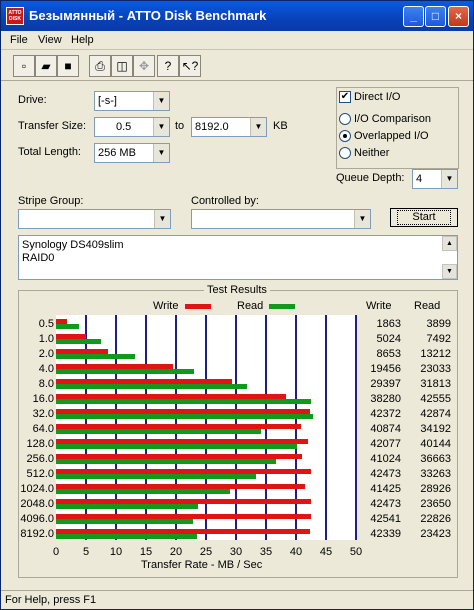 The height and width of the screenshot is (610, 474). I want to click on close-button: ×, so click(458, 16).